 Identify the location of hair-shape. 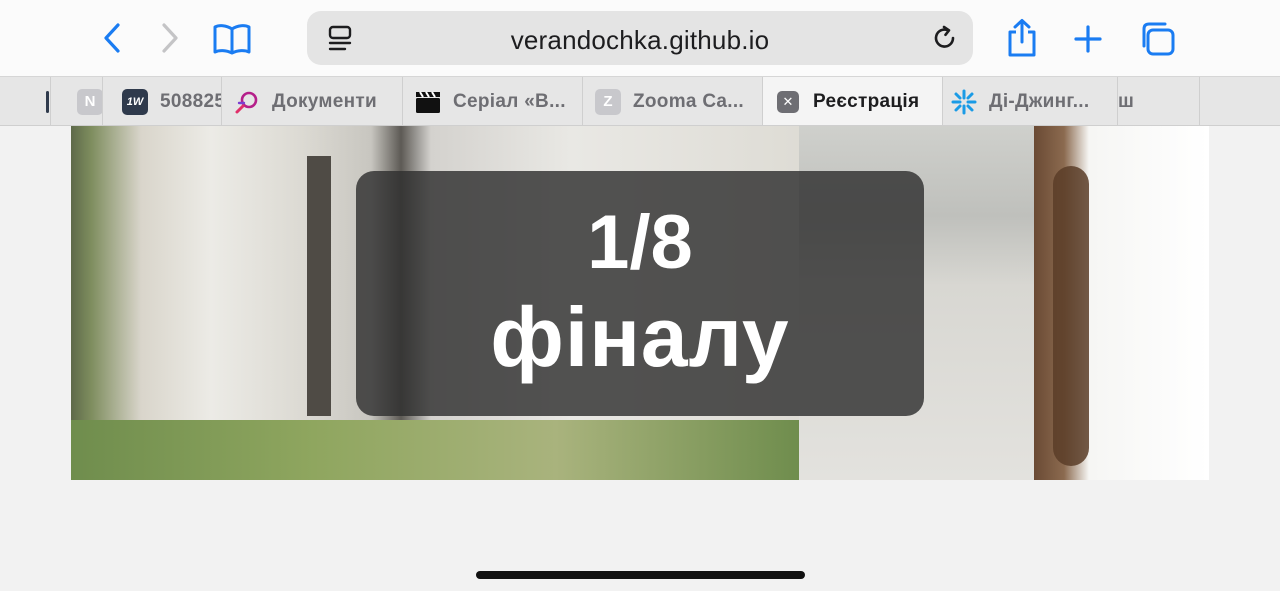
(1071, 316).